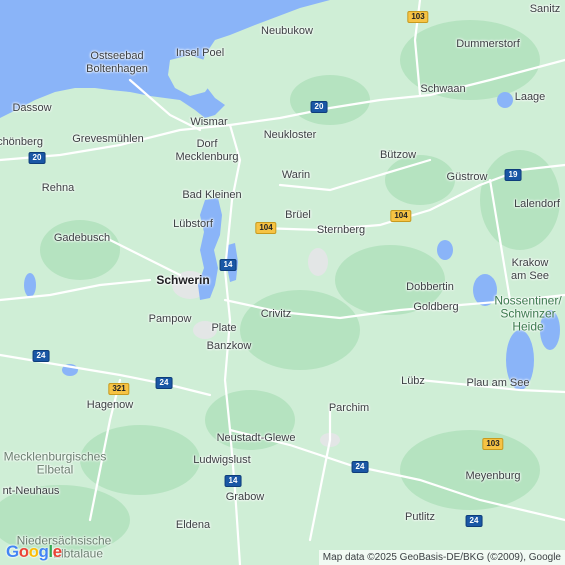  Describe the element at coordinates (31, 108) in the screenshot. I see `town-label-dassow: Dassow` at that location.